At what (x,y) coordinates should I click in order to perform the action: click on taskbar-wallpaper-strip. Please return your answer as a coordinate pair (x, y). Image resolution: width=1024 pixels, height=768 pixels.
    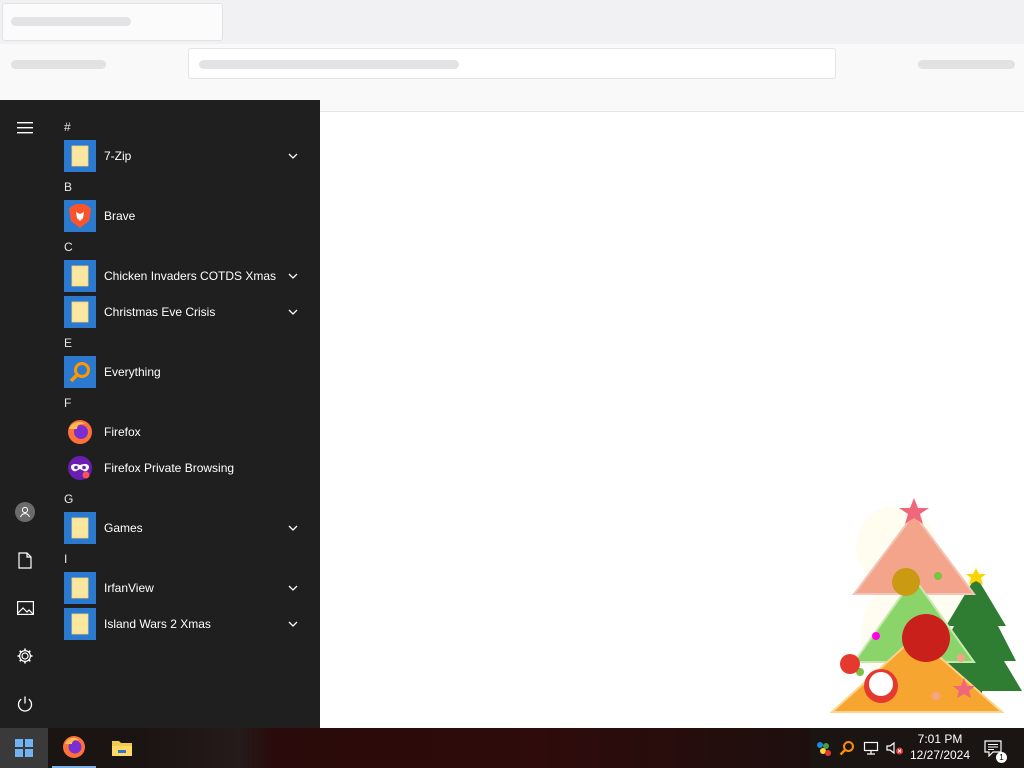
    Looking at the image, I should click on (475, 748).